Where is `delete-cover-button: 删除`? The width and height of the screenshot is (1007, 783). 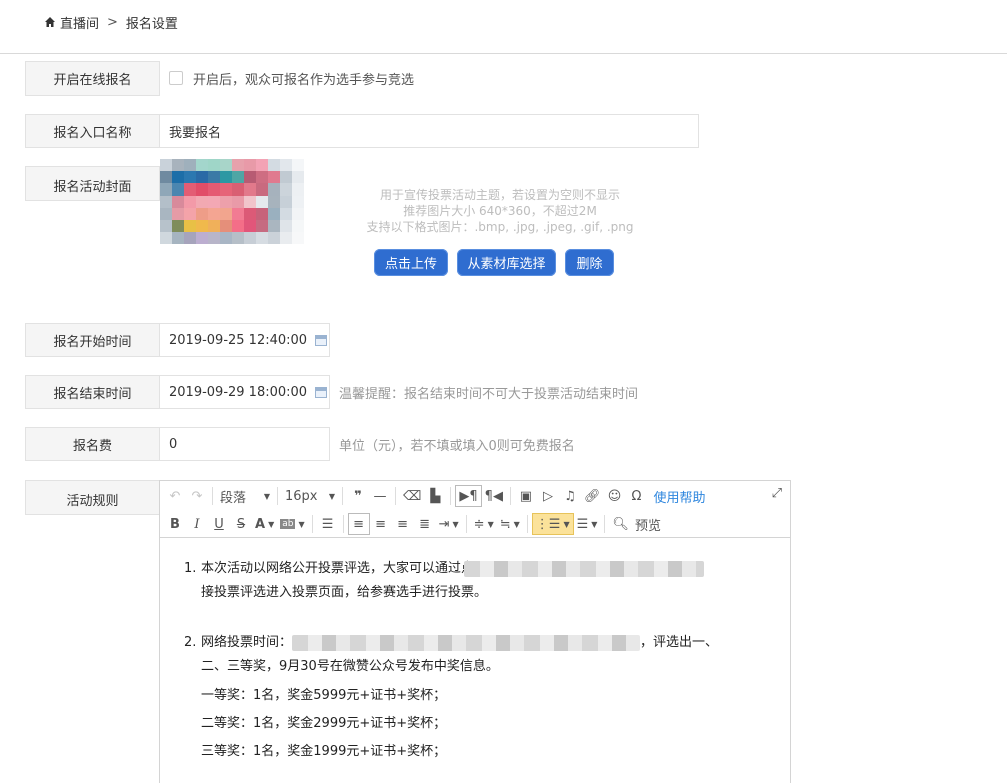
delete-cover-button: 删除 is located at coordinates (589, 262).